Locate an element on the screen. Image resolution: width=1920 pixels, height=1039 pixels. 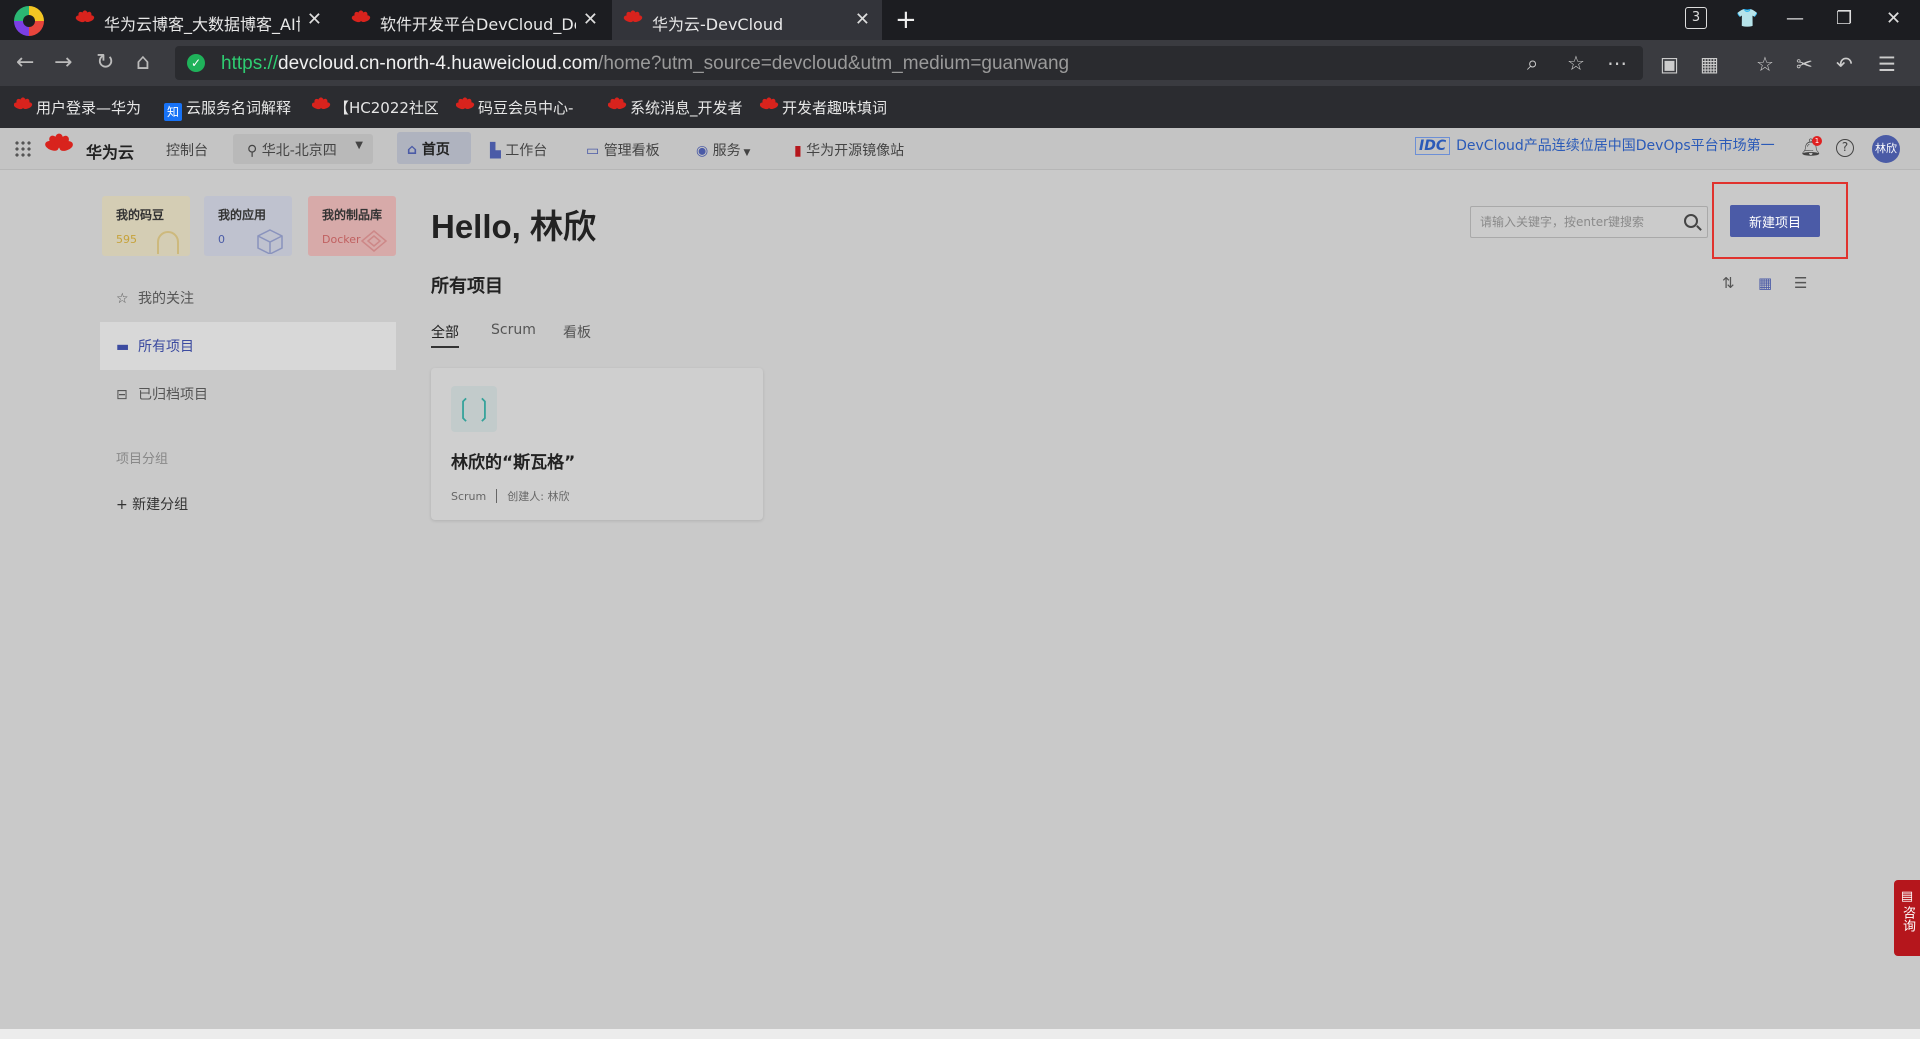
search-input is located at coordinates (1574, 222).